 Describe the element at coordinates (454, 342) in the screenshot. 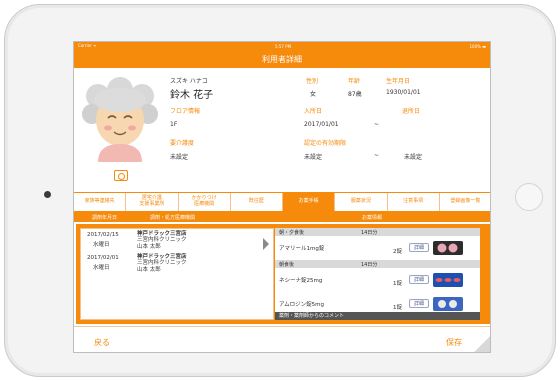

I see `save-button: 保存` at that location.